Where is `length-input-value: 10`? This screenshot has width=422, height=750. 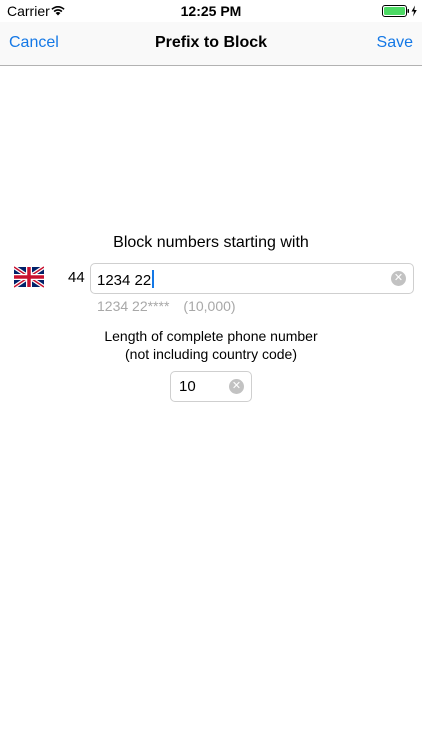 length-input-value: 10 is located at coordinates (187, 386).